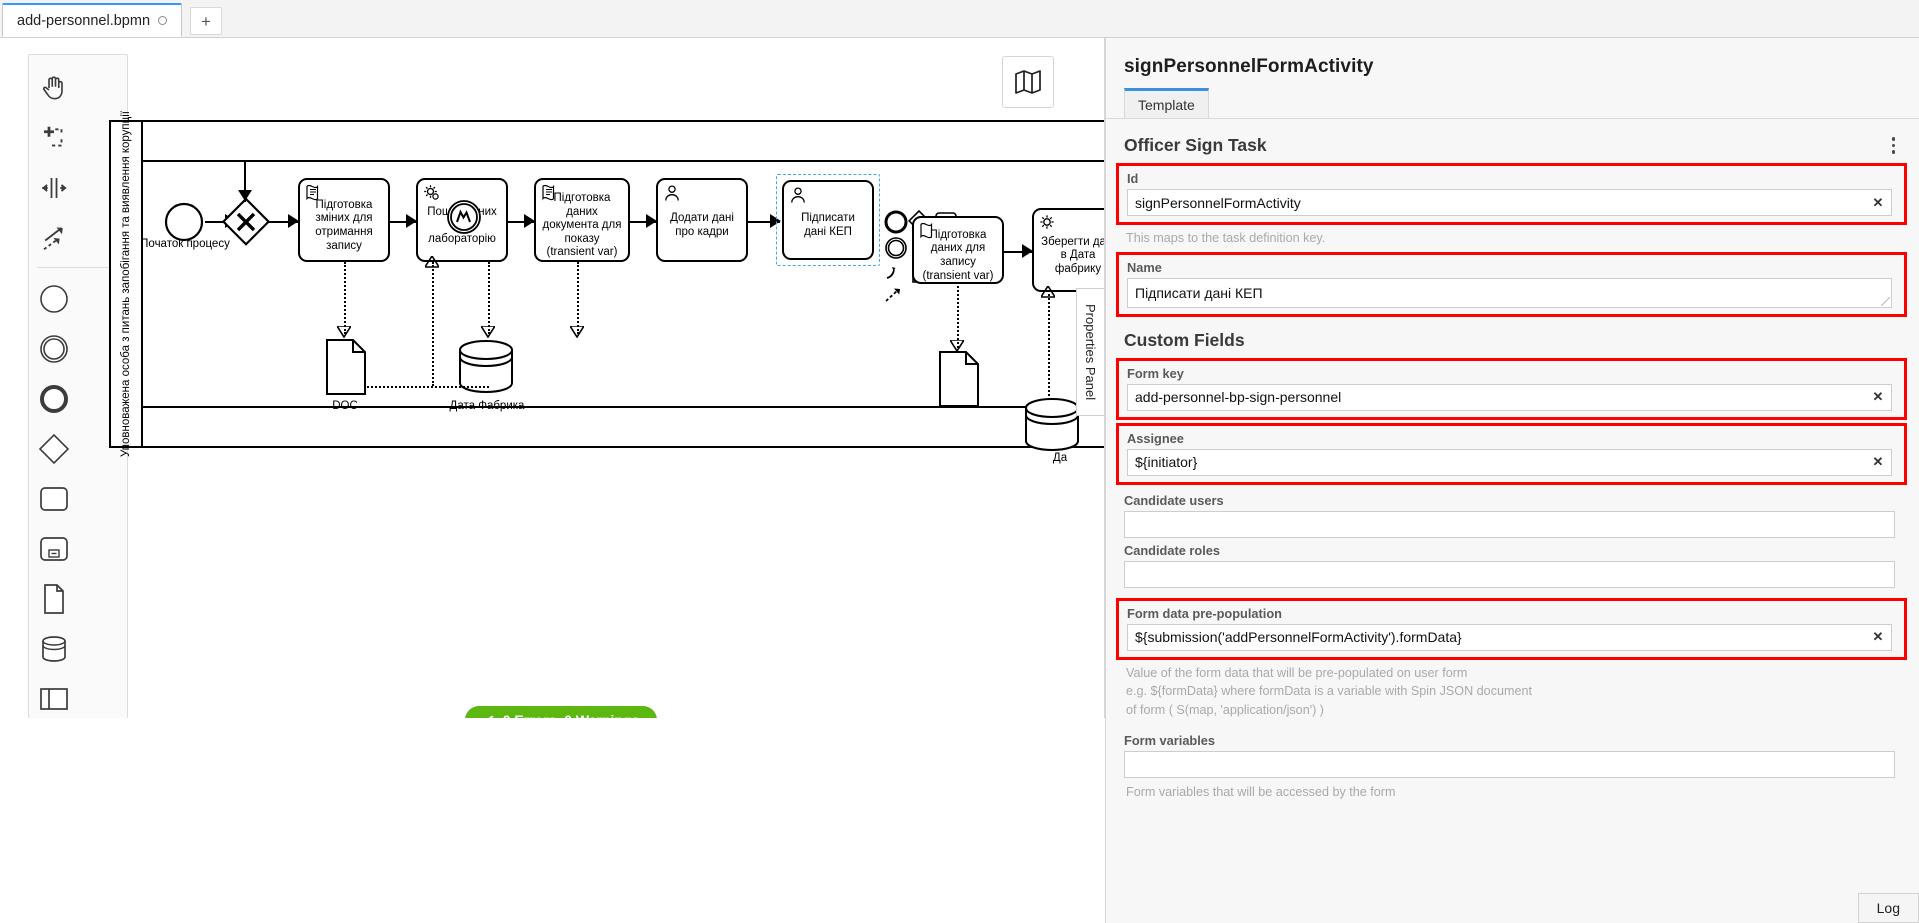 The height and width of the screenshot is (923, 1919). Describe the element at coordinates (895, 295) in the screenshot. I see `context-pad-append-icon` at that location.